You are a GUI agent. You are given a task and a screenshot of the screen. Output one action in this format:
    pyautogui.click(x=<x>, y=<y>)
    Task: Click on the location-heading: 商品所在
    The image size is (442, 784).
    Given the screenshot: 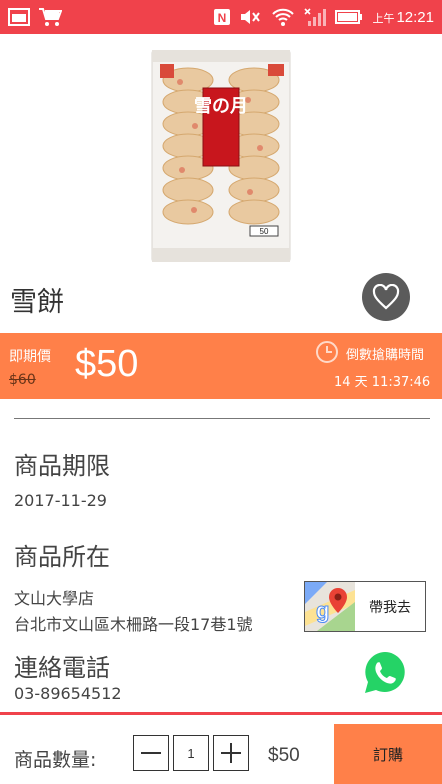 What is the action you would take?
    pyautogui.click(x=62, y=557)
    